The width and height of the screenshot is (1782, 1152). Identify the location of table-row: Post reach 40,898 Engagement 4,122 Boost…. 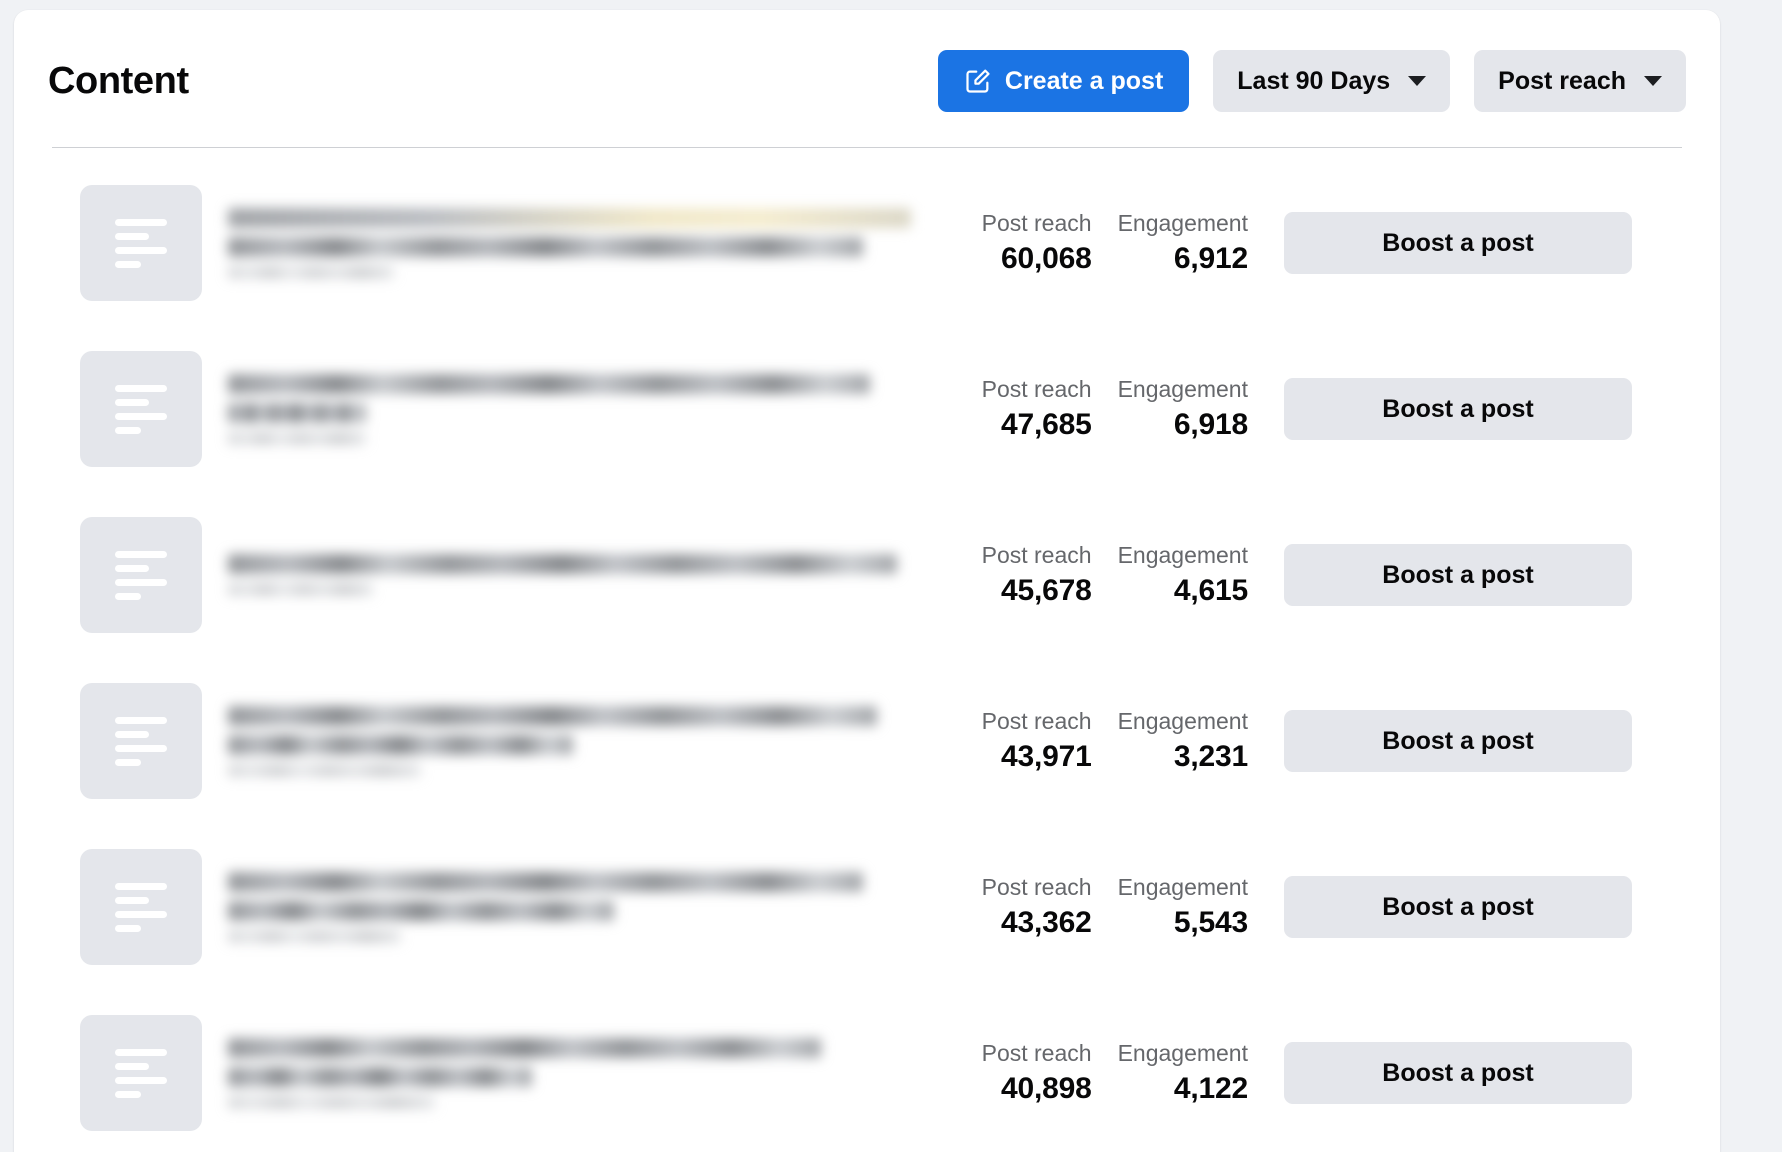
(867, 1071).